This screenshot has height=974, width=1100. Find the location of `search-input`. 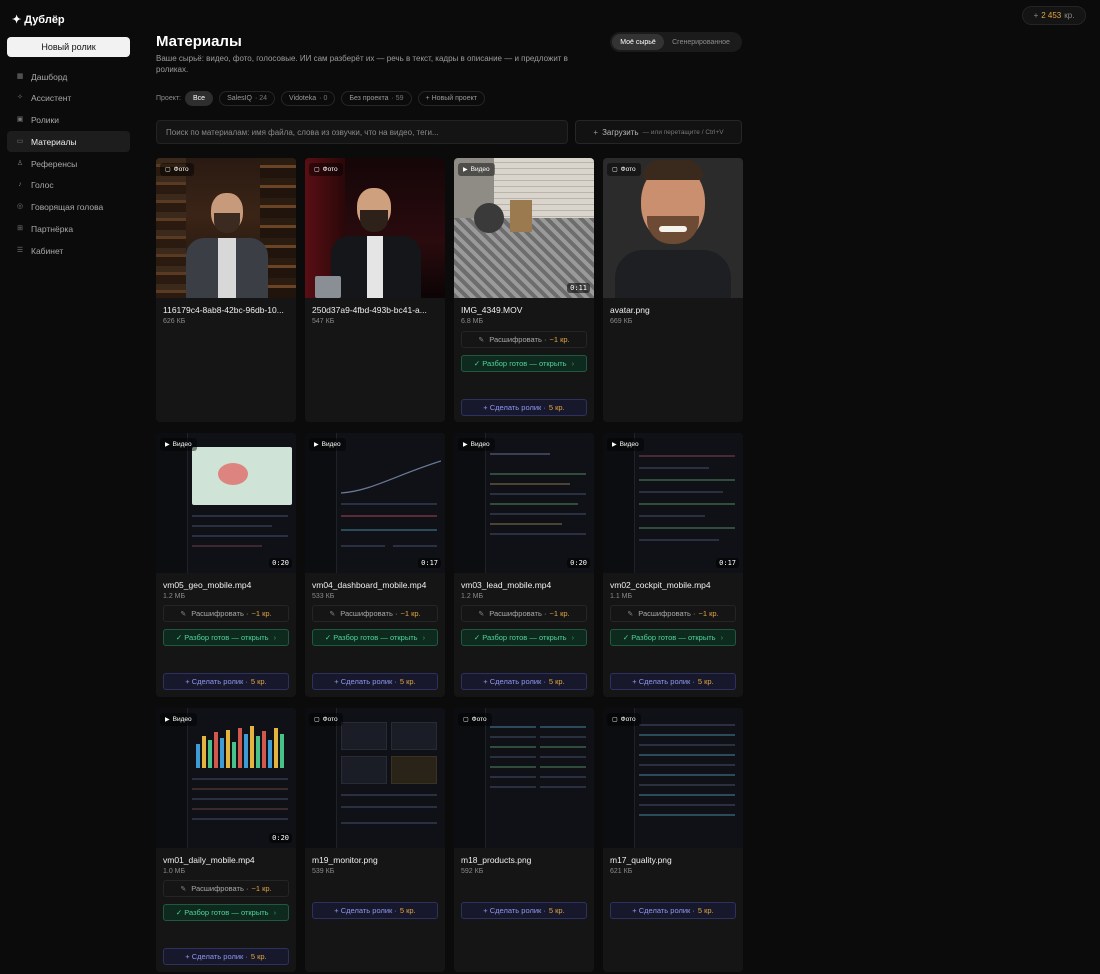

search-input is located at coordinates (362, 132).